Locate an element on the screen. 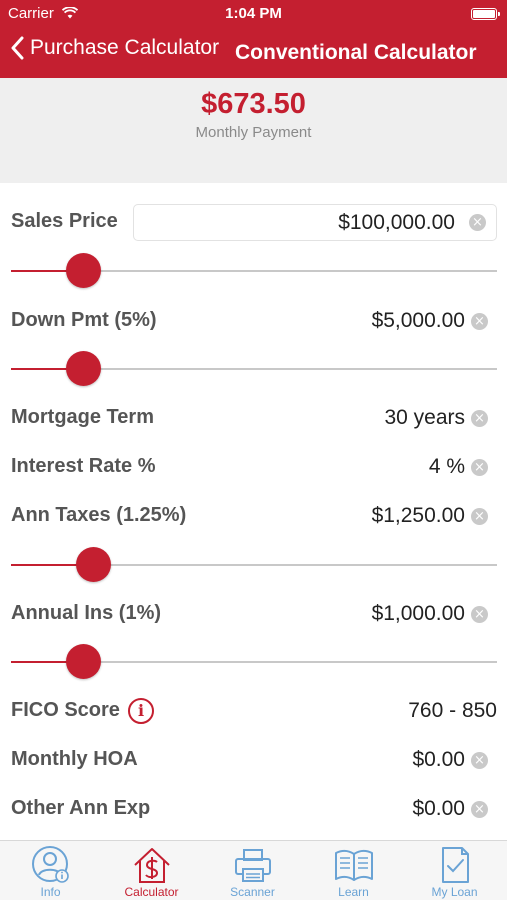 This screenshot has height=900, width=507. clock: 1:04 PM is located at coordinates (253, 13).